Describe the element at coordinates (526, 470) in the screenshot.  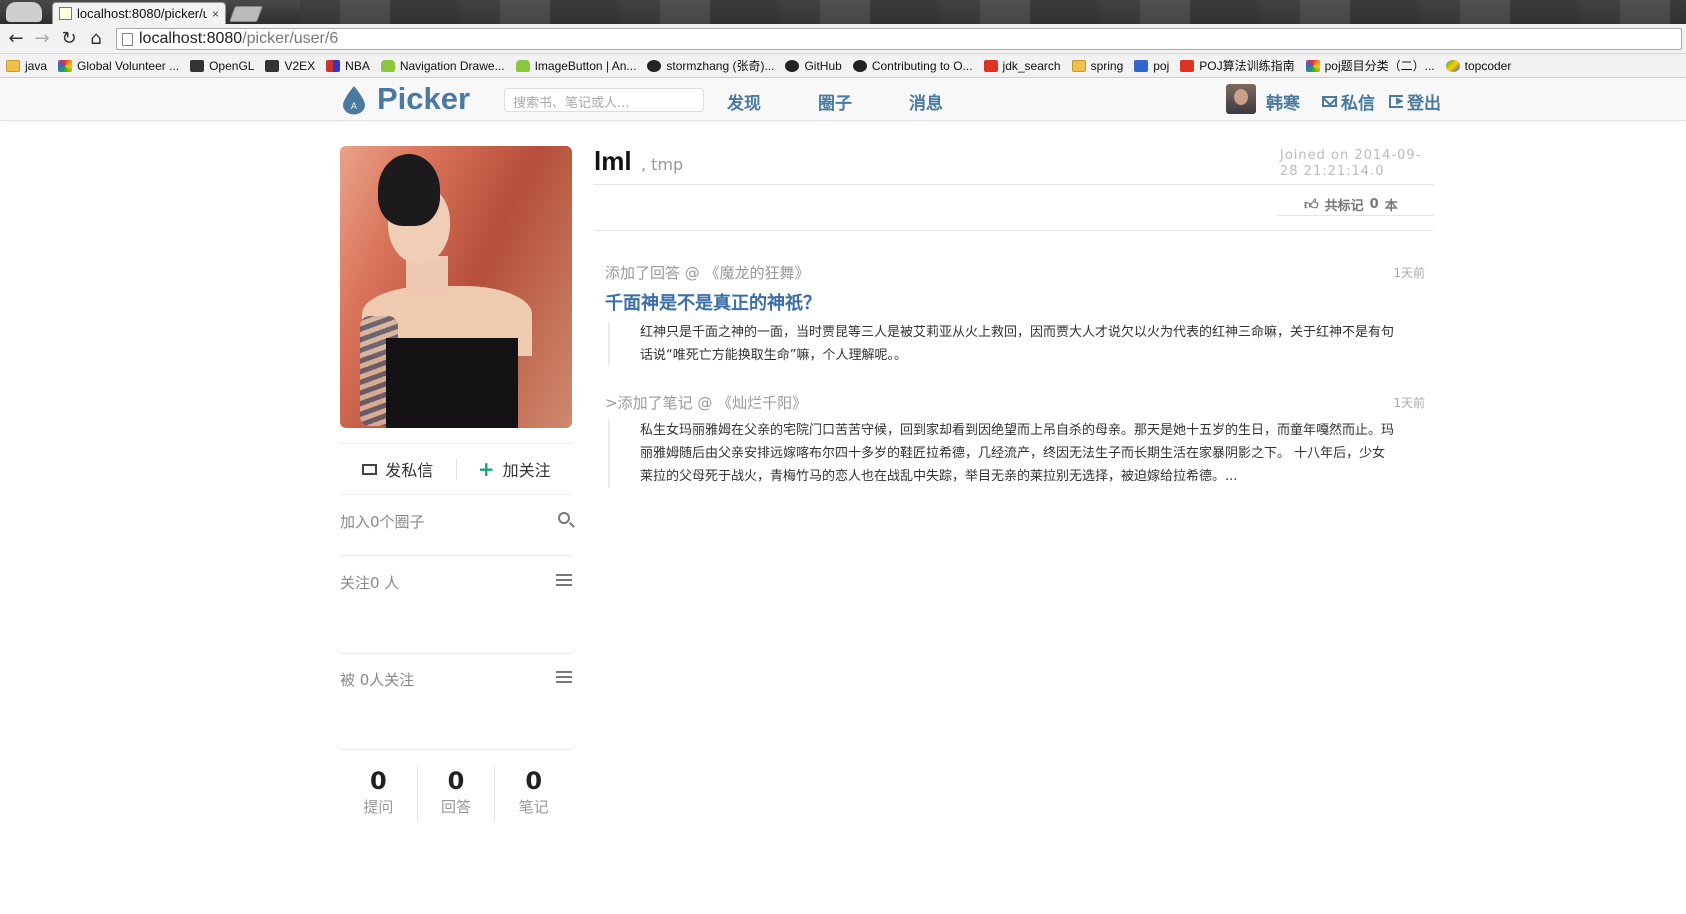
I see `follow-label: 加关注` at that location.